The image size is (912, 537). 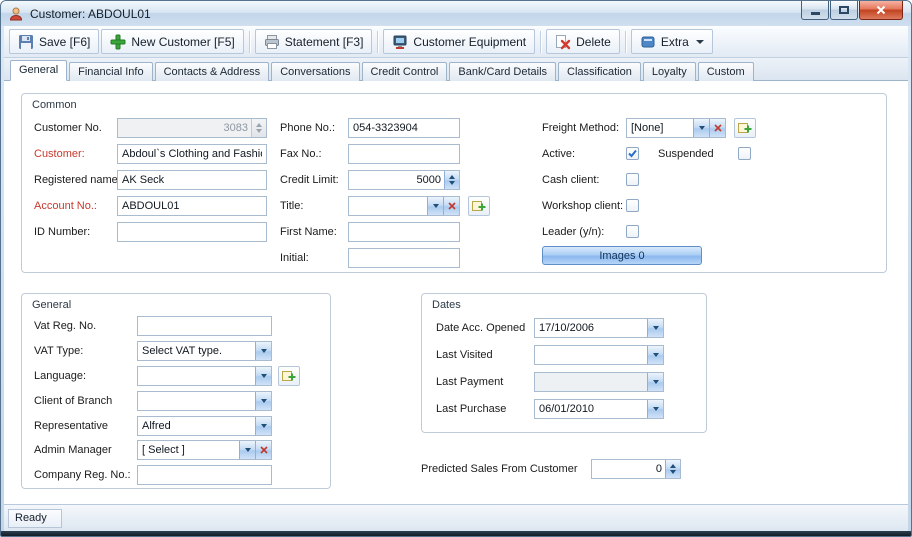 What do you see at coordinates (404, 154) in the screenshot?
I see `fax-input` at bounding box center [404, 154].